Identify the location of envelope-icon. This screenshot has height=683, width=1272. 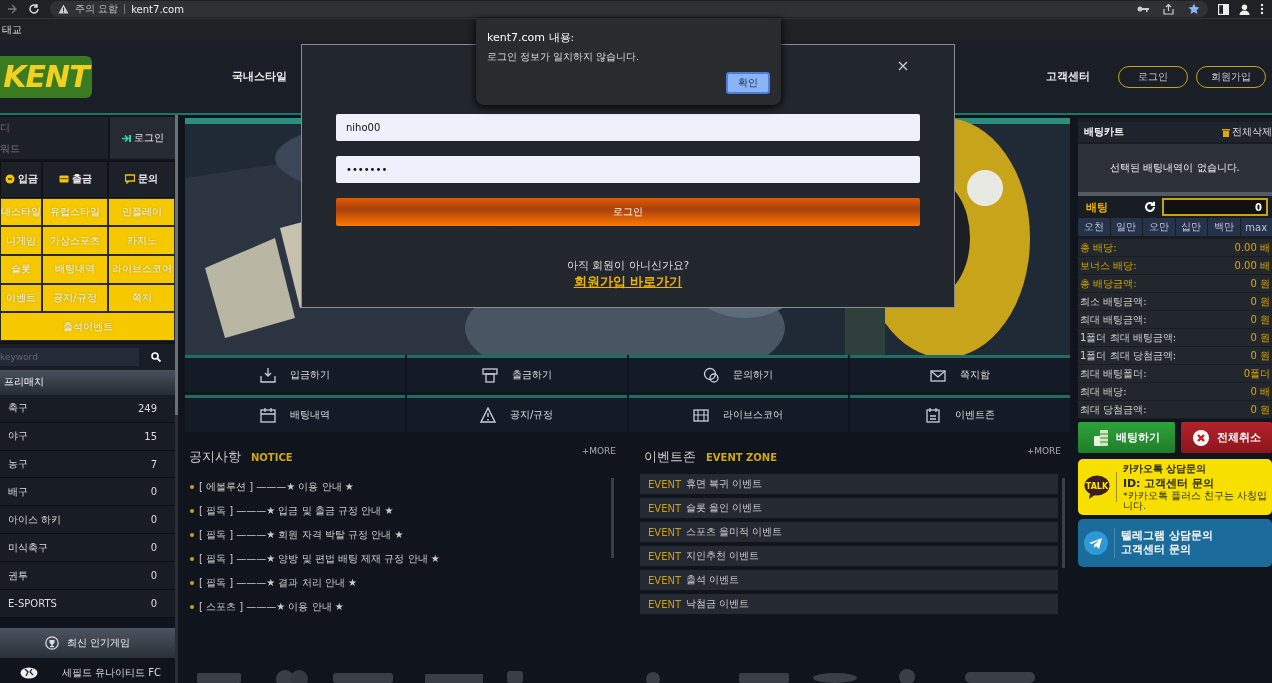
(938, 375).